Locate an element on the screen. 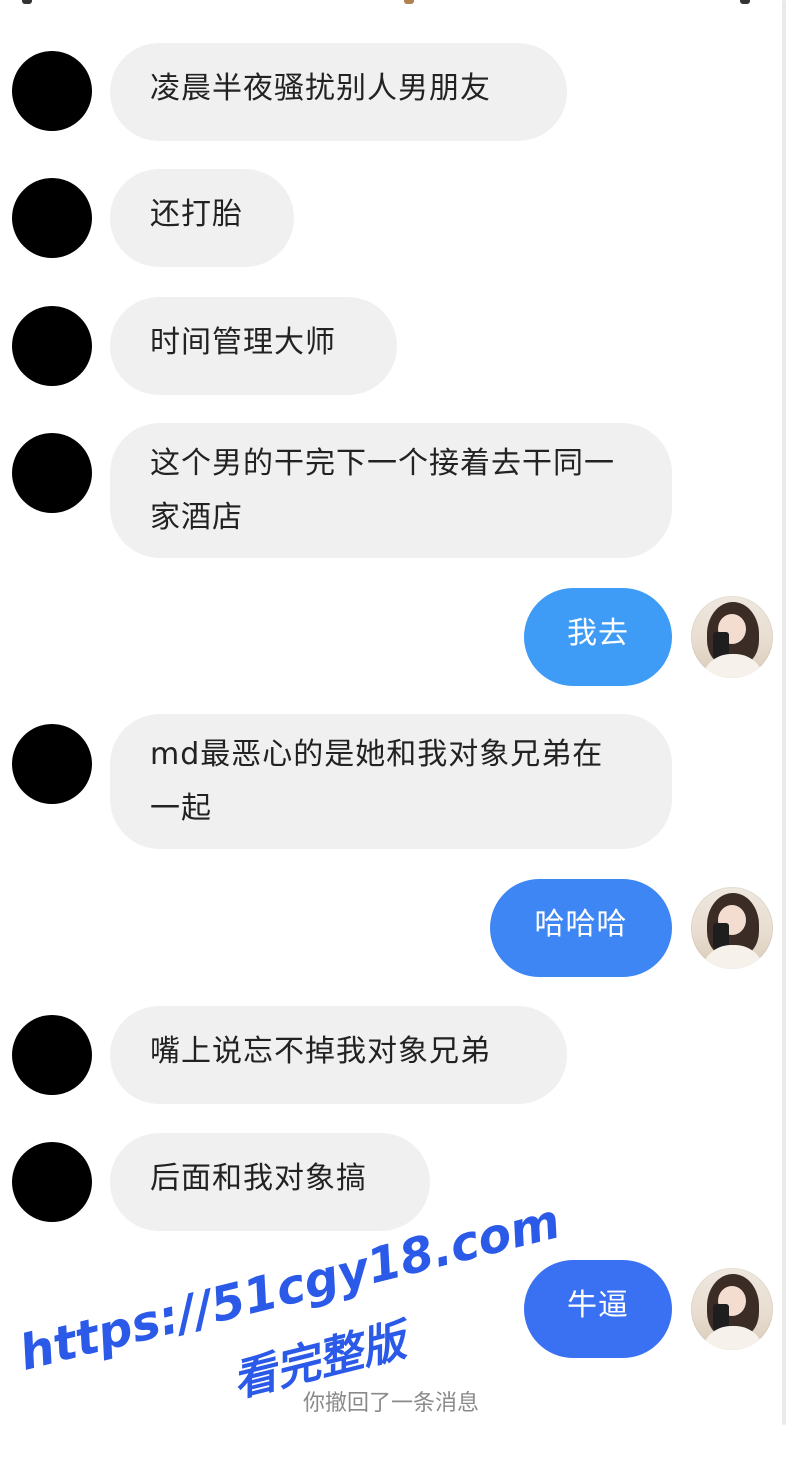 The height and width of the screenshot is (1483, 800). message-bubble-incoming: 嘴上说忘不掉我对象兄弟 is located at coordinates (338, 1055).